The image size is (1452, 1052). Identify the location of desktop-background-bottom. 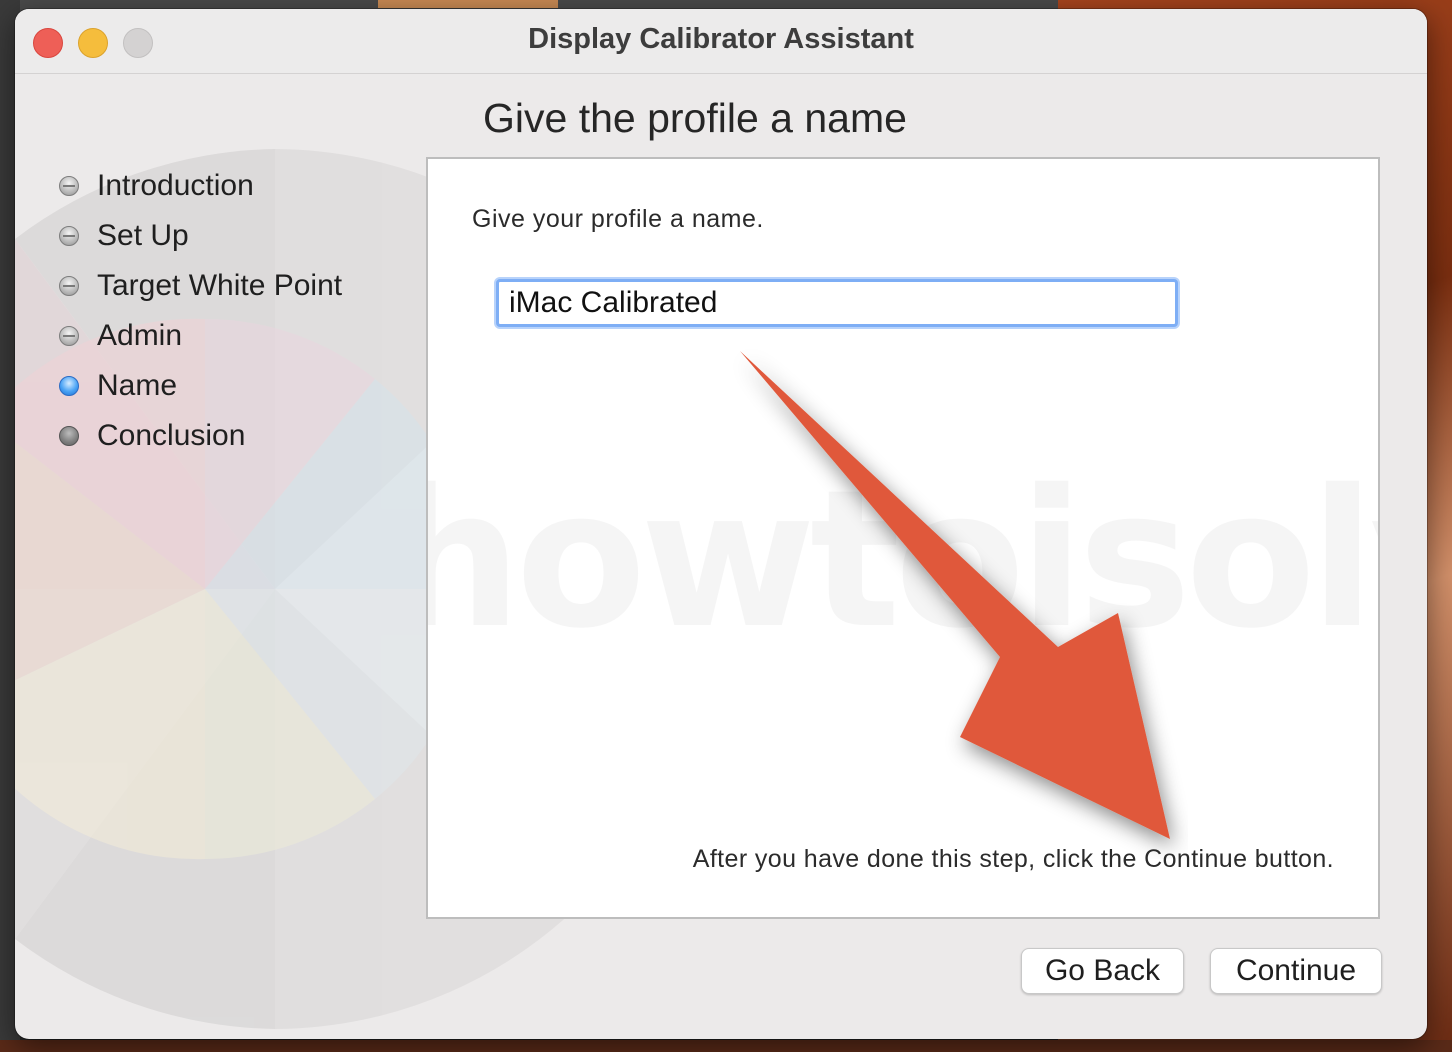
(726, 1046).